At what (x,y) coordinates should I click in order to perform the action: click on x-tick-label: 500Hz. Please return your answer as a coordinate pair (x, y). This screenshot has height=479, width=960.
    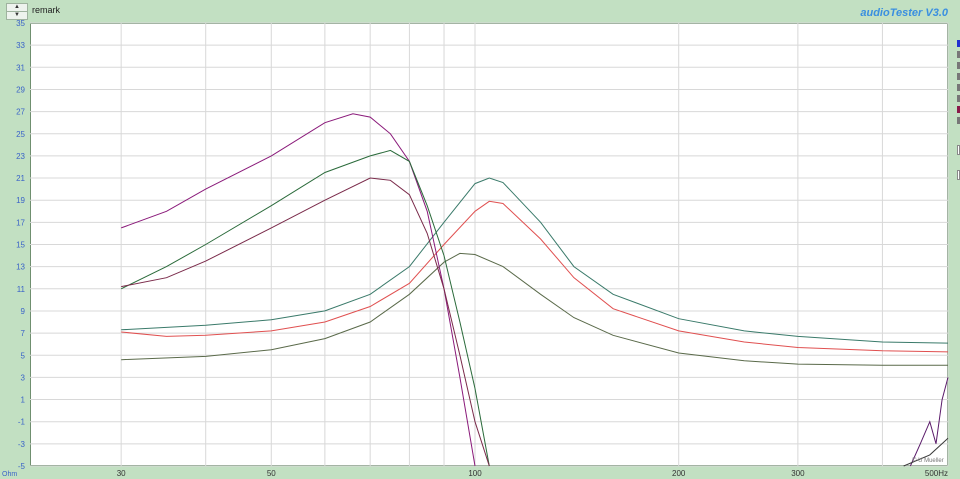
    Looking at the image, I should click on (936, 473).